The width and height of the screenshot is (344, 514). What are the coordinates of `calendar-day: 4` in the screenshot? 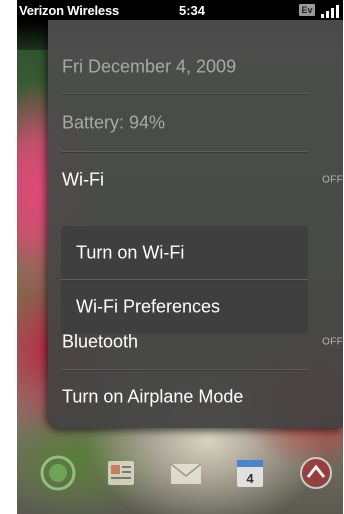 It's located at (250, 478).